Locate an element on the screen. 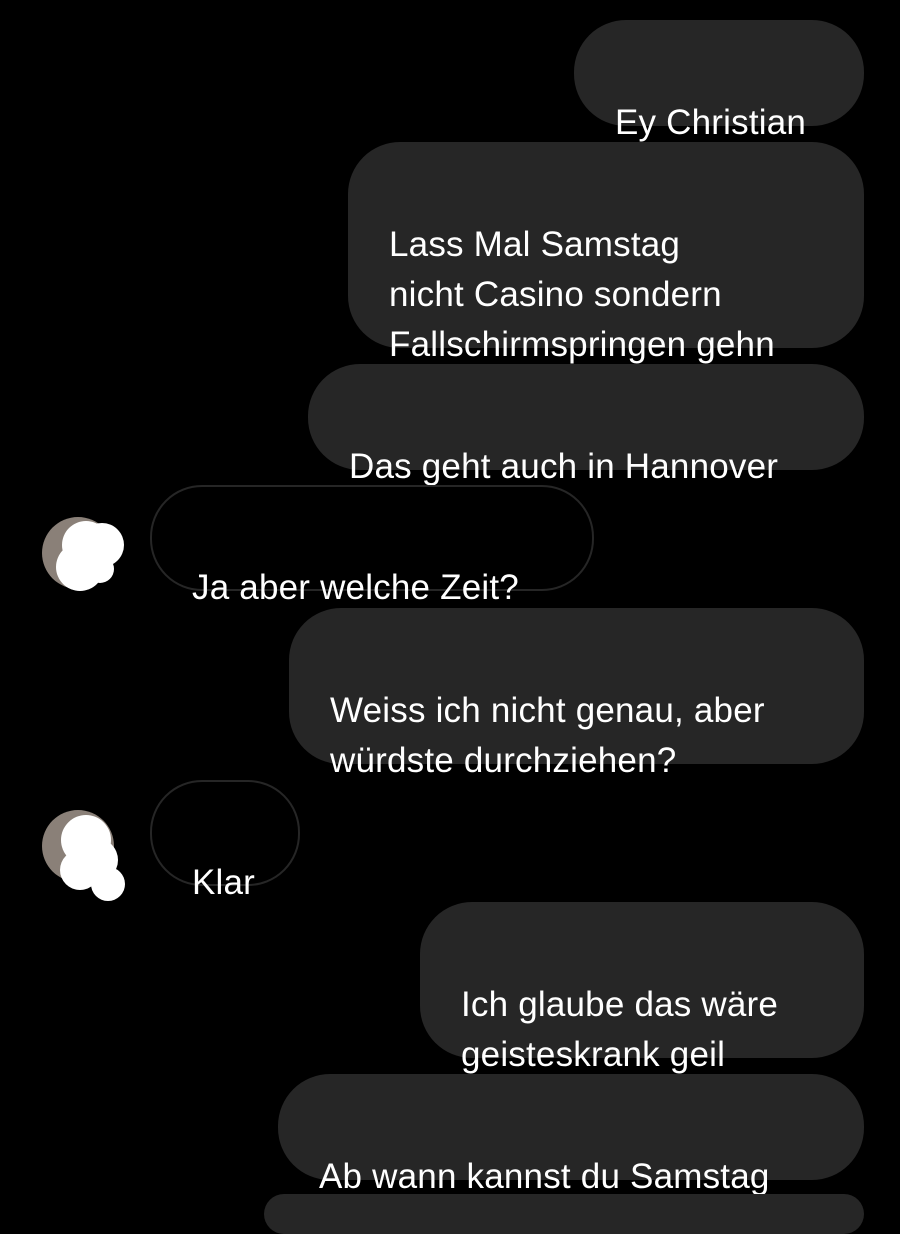 The image size is (900, 1234). message-bubble-incoming: Klar is located at coordinates (225, 841).